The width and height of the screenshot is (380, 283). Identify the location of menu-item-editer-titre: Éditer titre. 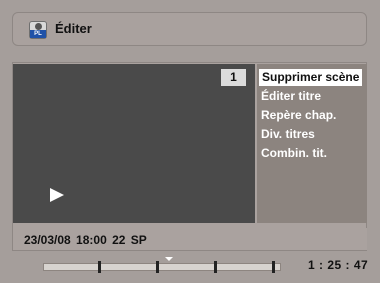
(291, 96).